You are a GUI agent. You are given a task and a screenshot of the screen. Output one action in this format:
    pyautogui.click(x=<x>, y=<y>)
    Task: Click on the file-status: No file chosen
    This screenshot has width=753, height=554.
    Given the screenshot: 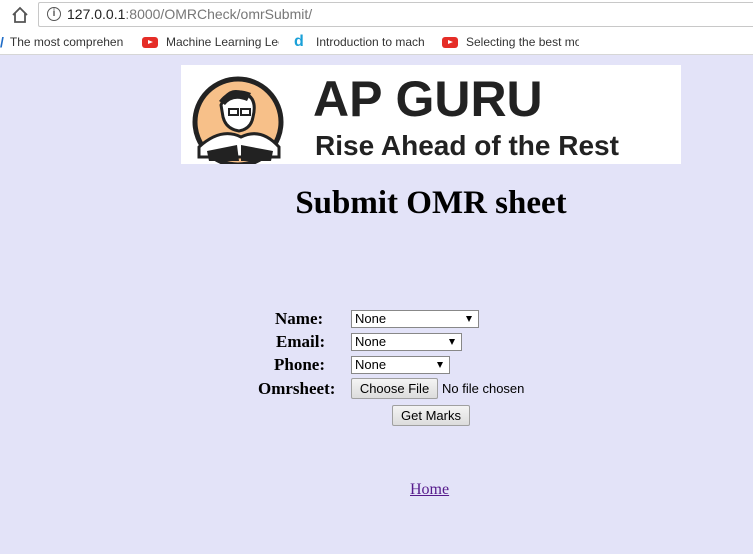 What is the action you would take?
    pyautogui.click(x=483, y=388)
    